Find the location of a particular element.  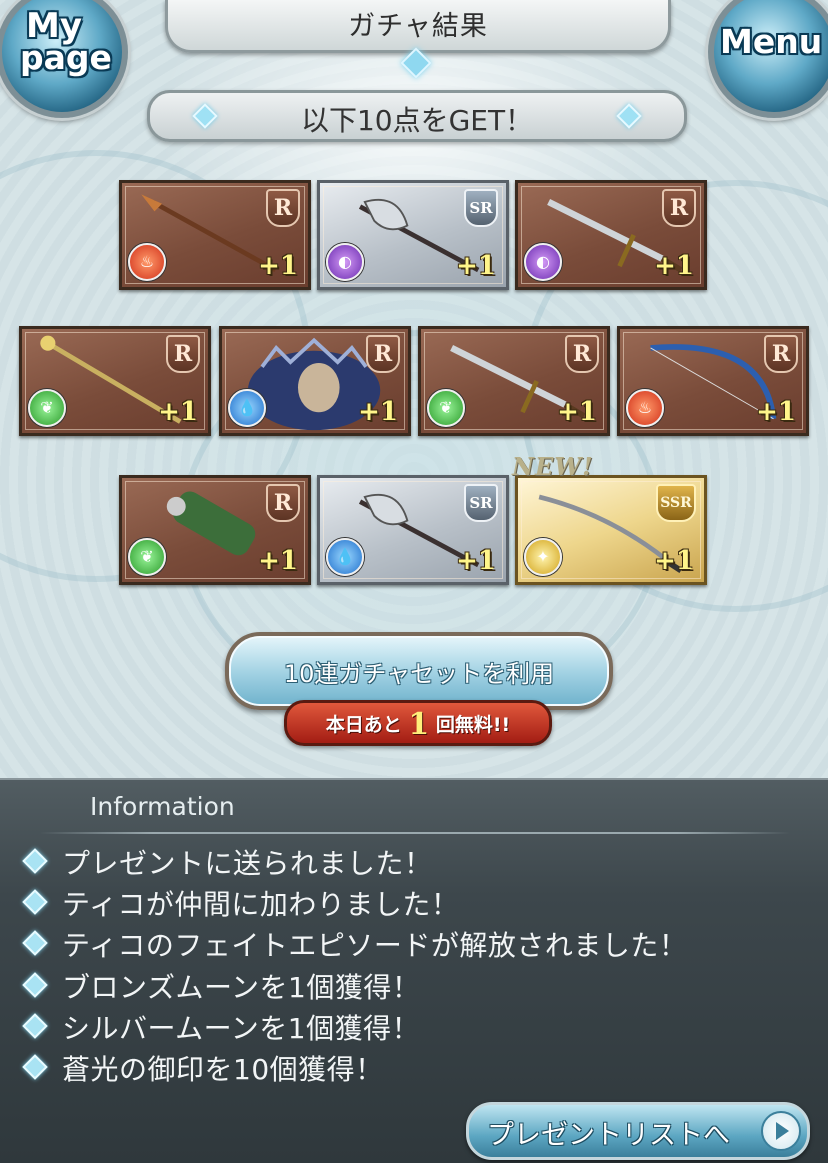

result-card: SR ◐ +1 is located at coordinates (413, 235).